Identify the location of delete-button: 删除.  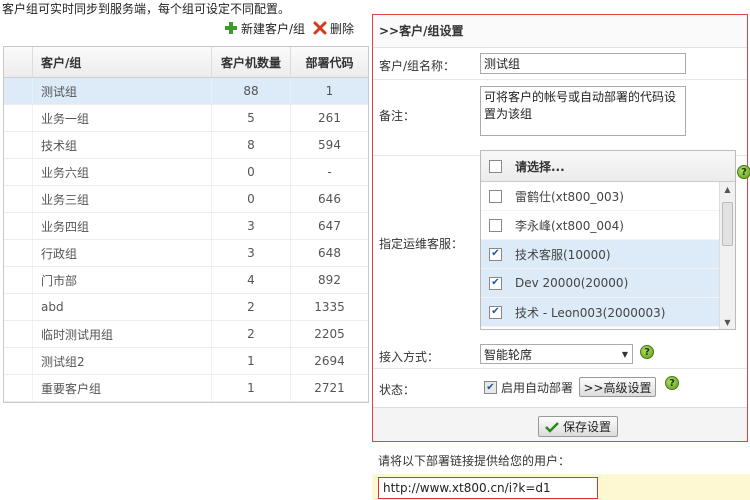
(333, 28).